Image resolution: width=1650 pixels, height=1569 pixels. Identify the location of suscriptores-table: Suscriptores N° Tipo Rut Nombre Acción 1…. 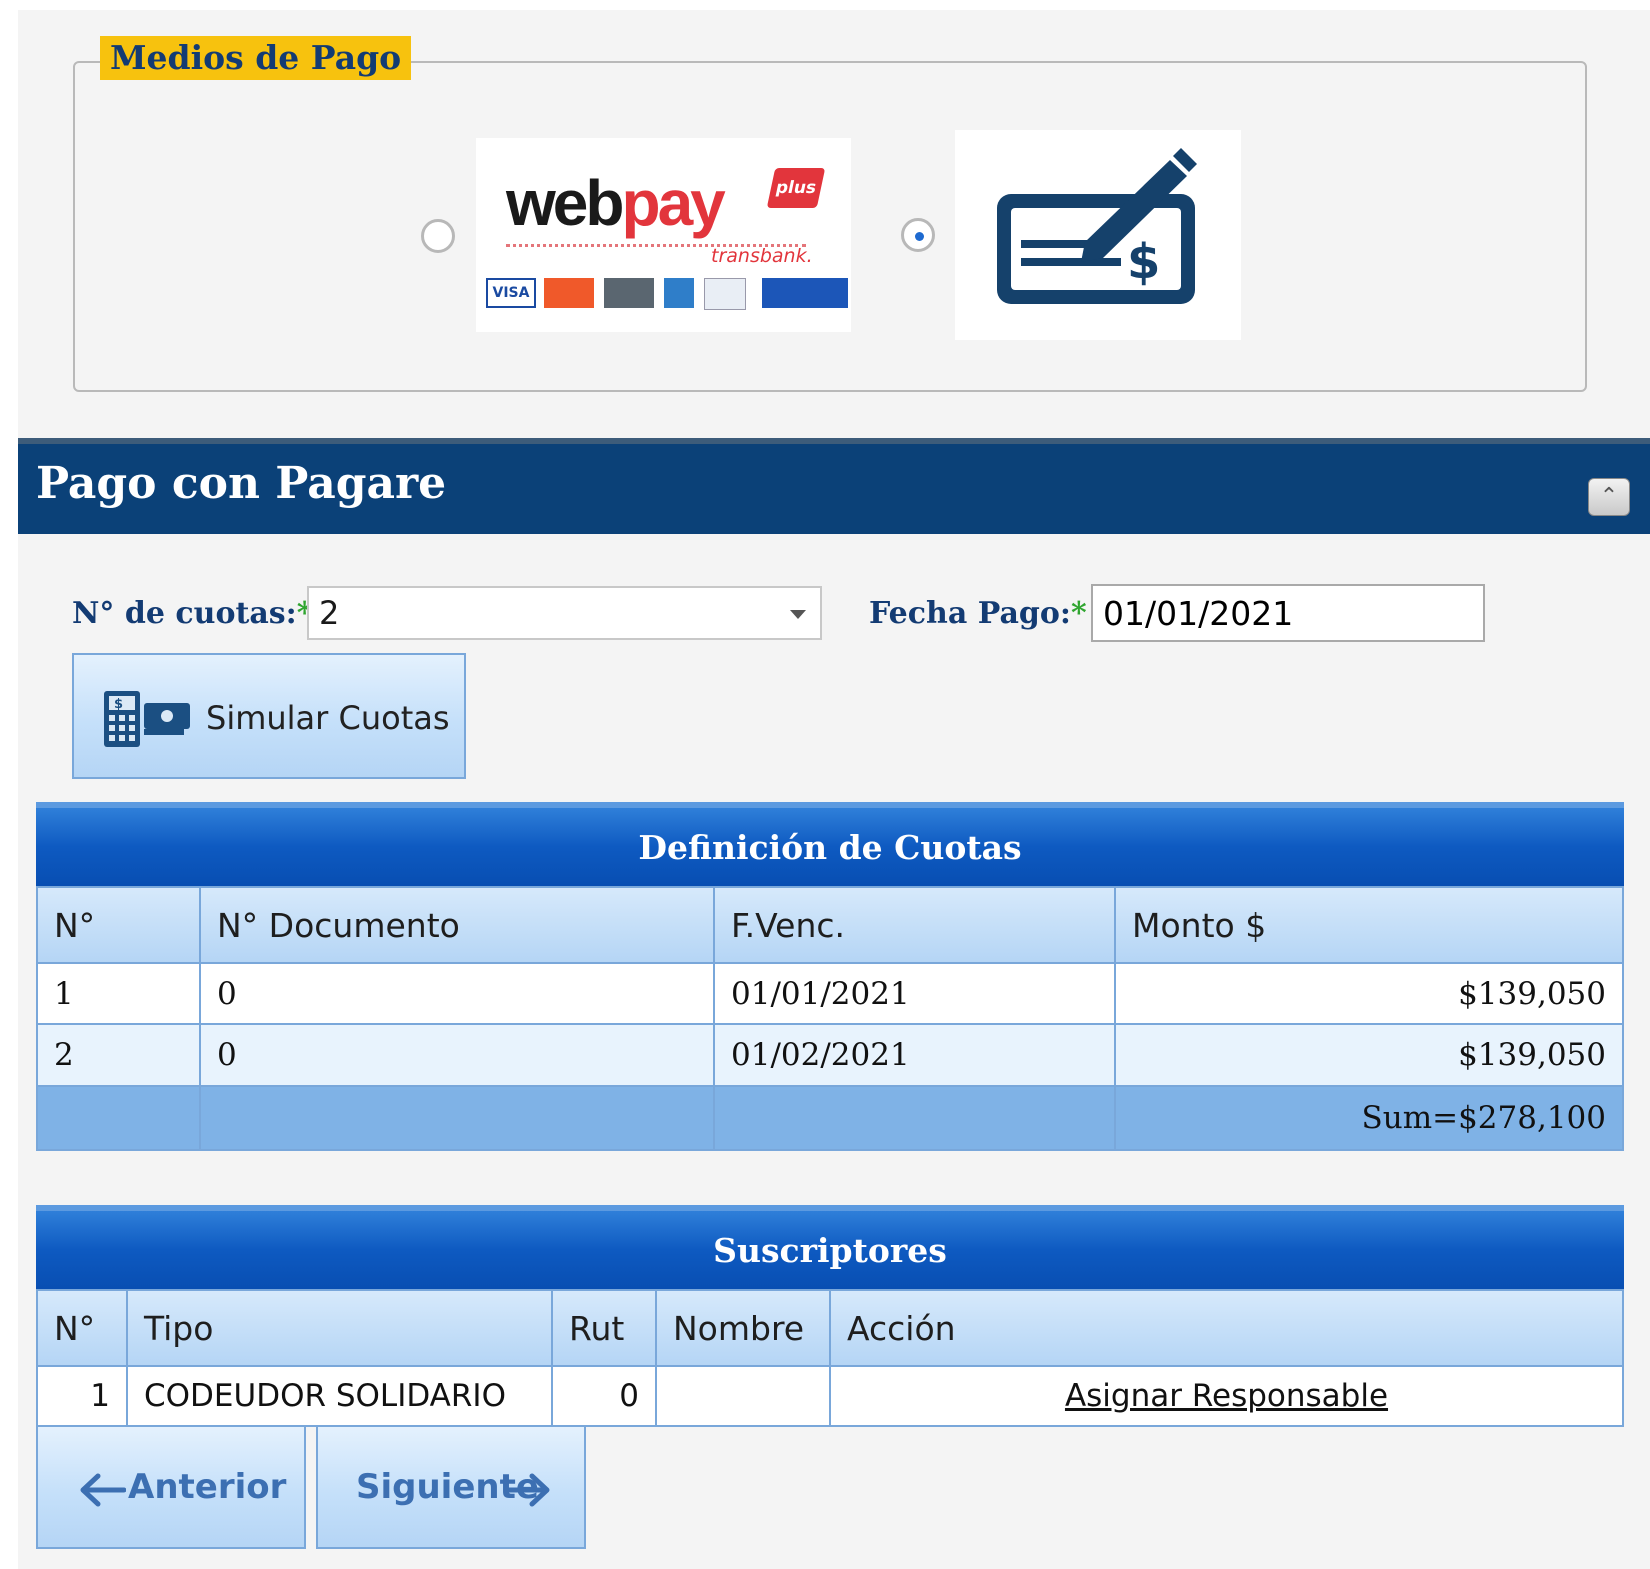
(830, 1316).